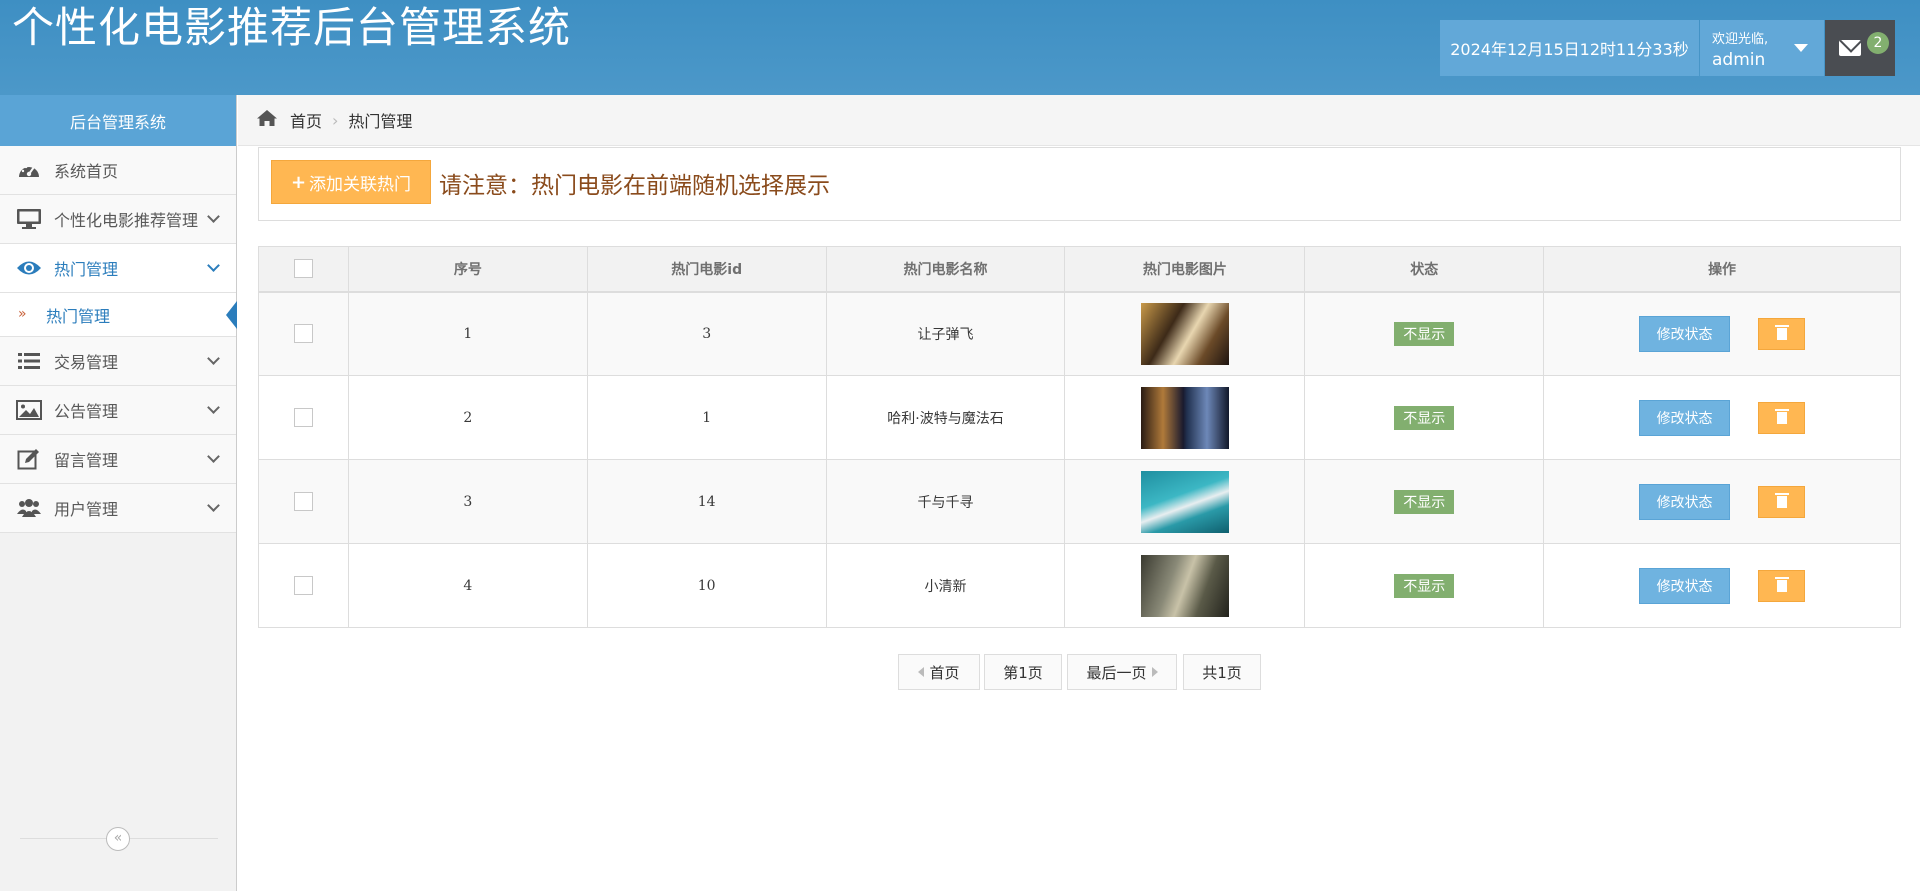 The width and height of the screenshot is (1920, 891). Describe the element at coordinates (467, 269) in the screenshot. I see `column-header: 序号` at that location.